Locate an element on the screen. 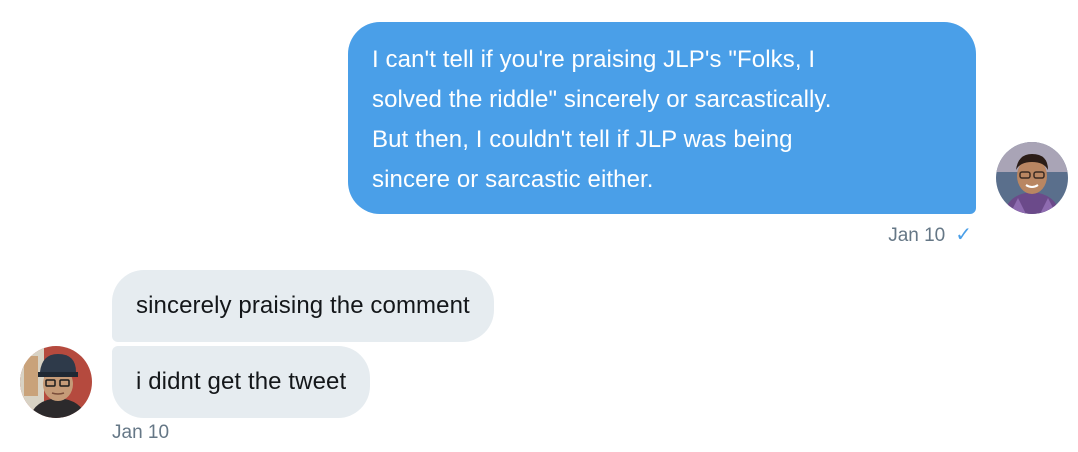  message-text-line: sincere or sarcastic either. is located at coordinates (513, 179).